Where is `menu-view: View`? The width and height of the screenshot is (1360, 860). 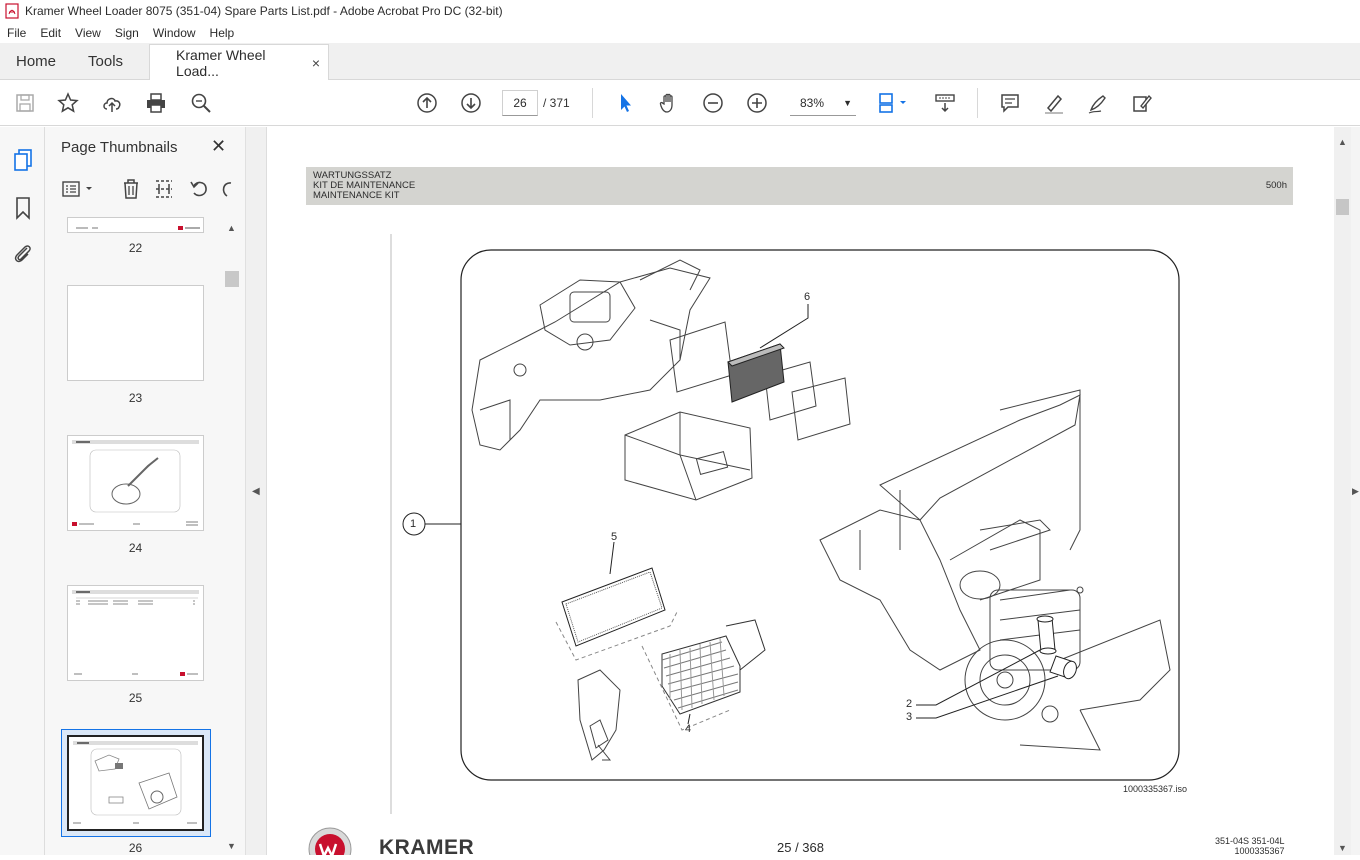 menu-view: View is located at coordinates (88, 33).